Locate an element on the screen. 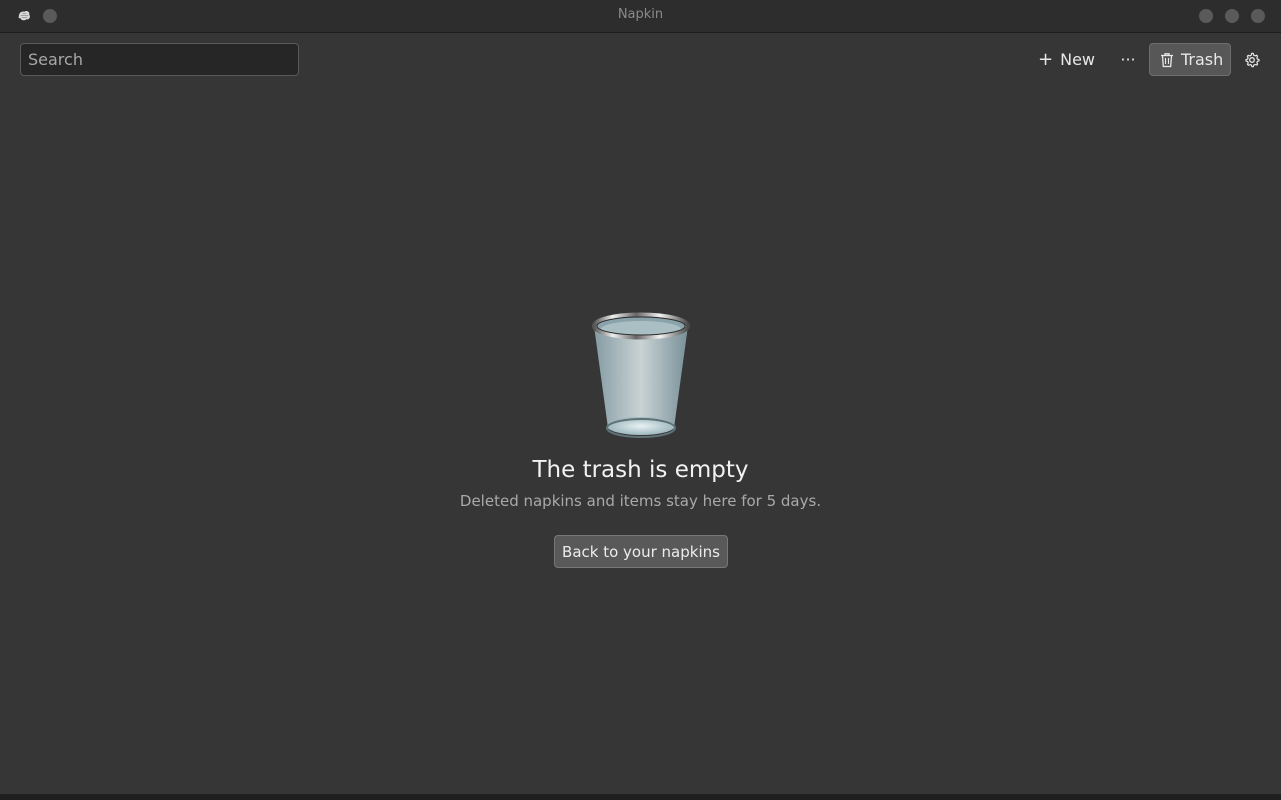 Image resolution: width=1281 pixels, height=800 pixels. close-button is located at coordinates (1258, 16).